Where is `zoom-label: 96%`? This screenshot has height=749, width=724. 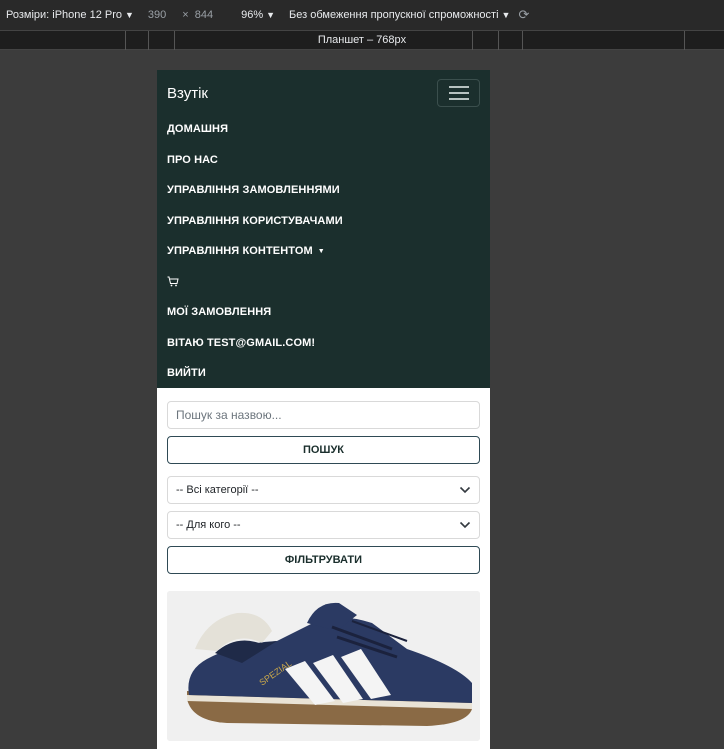
zoom-label: 96% is located at coordinates (252, 15).